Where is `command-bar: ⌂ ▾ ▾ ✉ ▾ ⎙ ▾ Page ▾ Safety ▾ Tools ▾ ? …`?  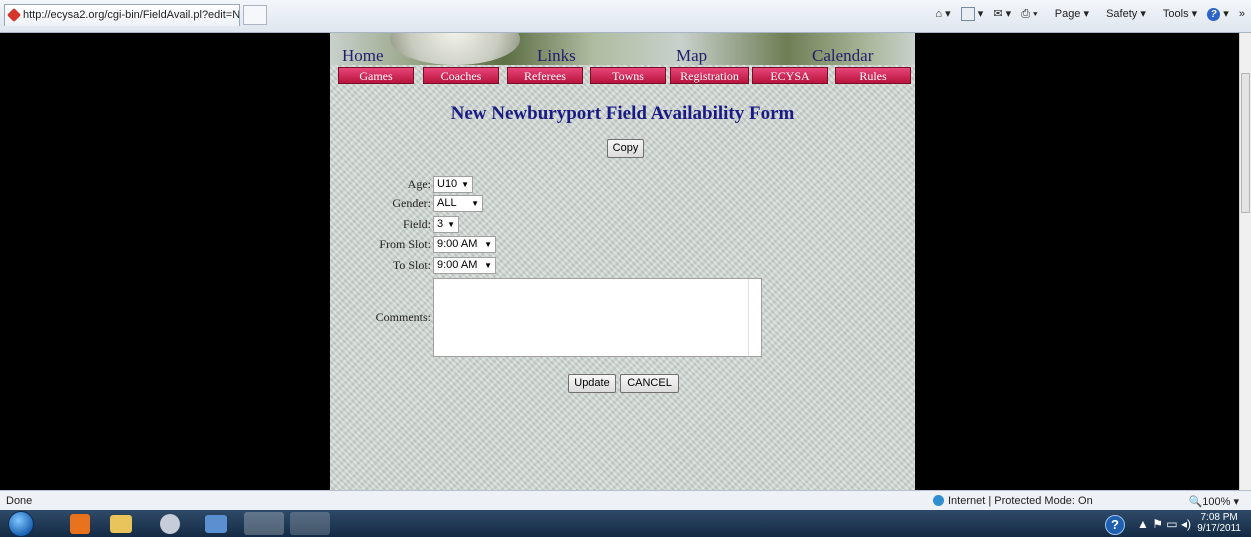 command-bar: ⌂ ▾ ▾ ✉ ▾ ⎙ ▾ Page ▾ Safety ▾ Tools ▾ ? … is located at coordinates (1086, 14).